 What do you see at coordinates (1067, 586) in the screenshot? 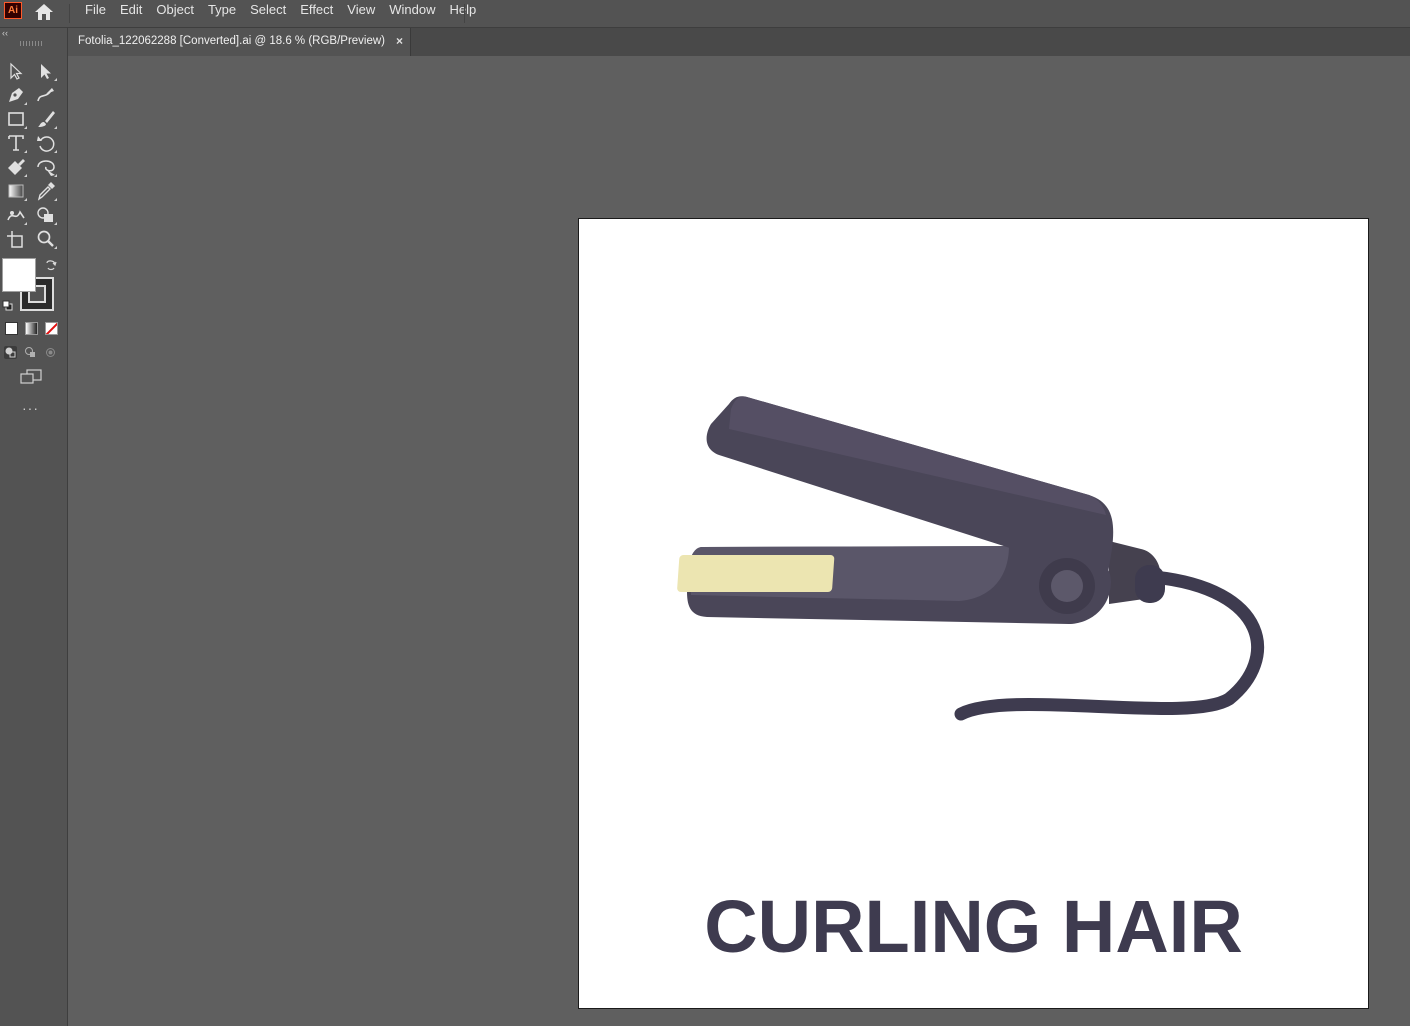
I see `hinge-button` at bounding box center [1067, 586].